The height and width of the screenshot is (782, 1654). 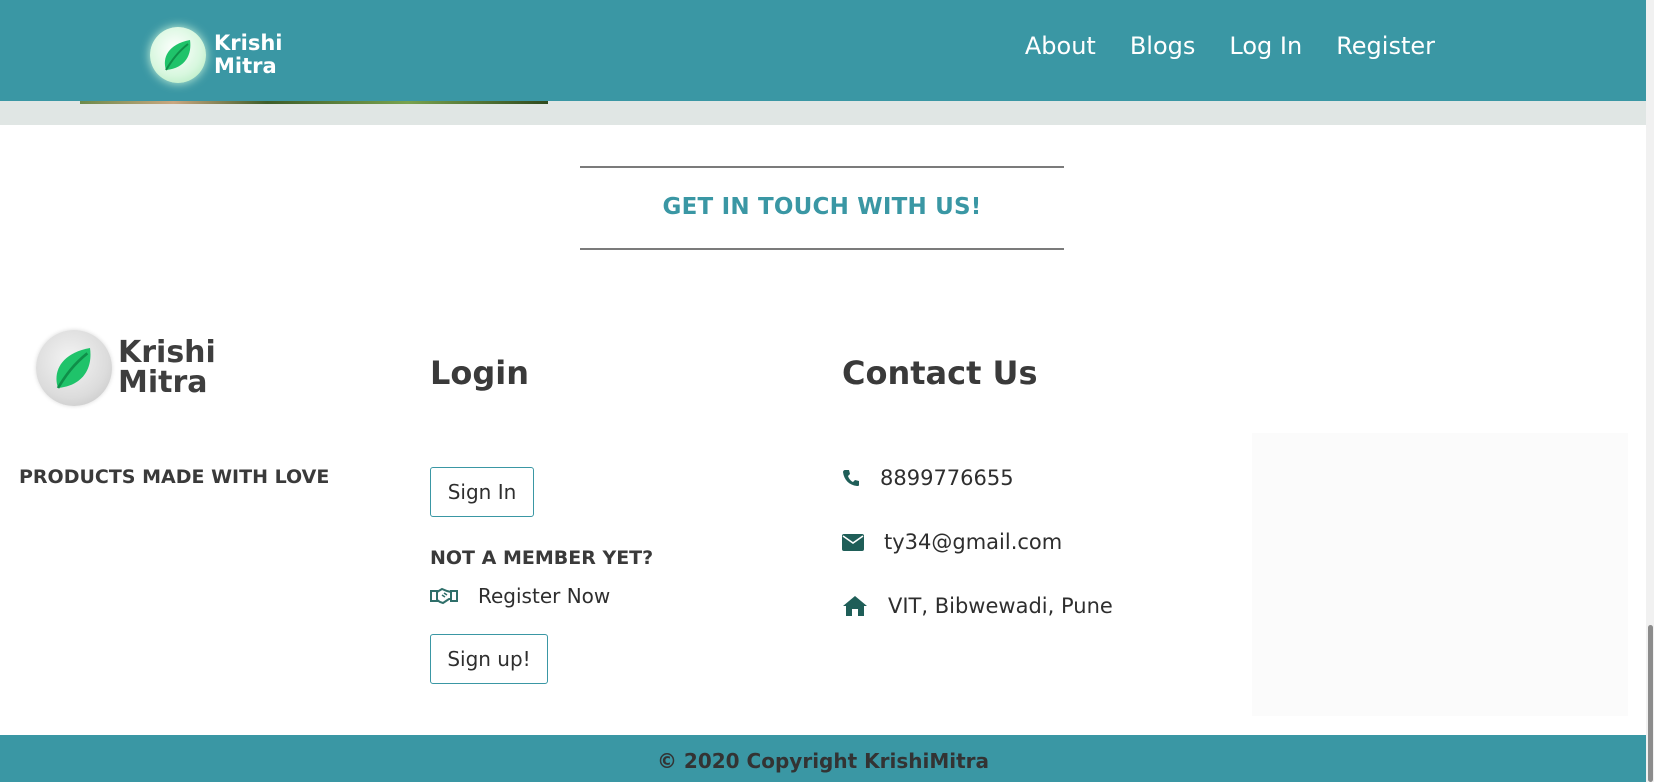 I want to click on footer-brand-line-2: Mitra, so click(x=163, y=382).